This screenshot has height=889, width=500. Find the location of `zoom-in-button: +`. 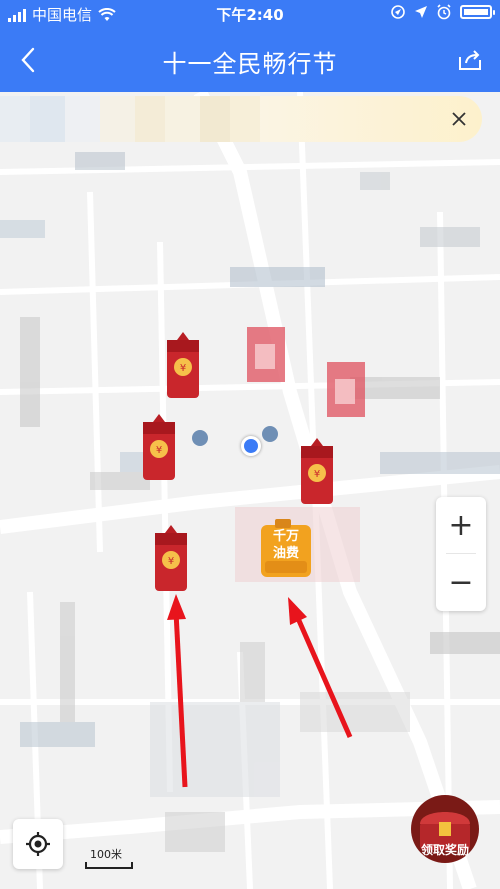

zoom-in-button: + is located at coordinates (461, 525).